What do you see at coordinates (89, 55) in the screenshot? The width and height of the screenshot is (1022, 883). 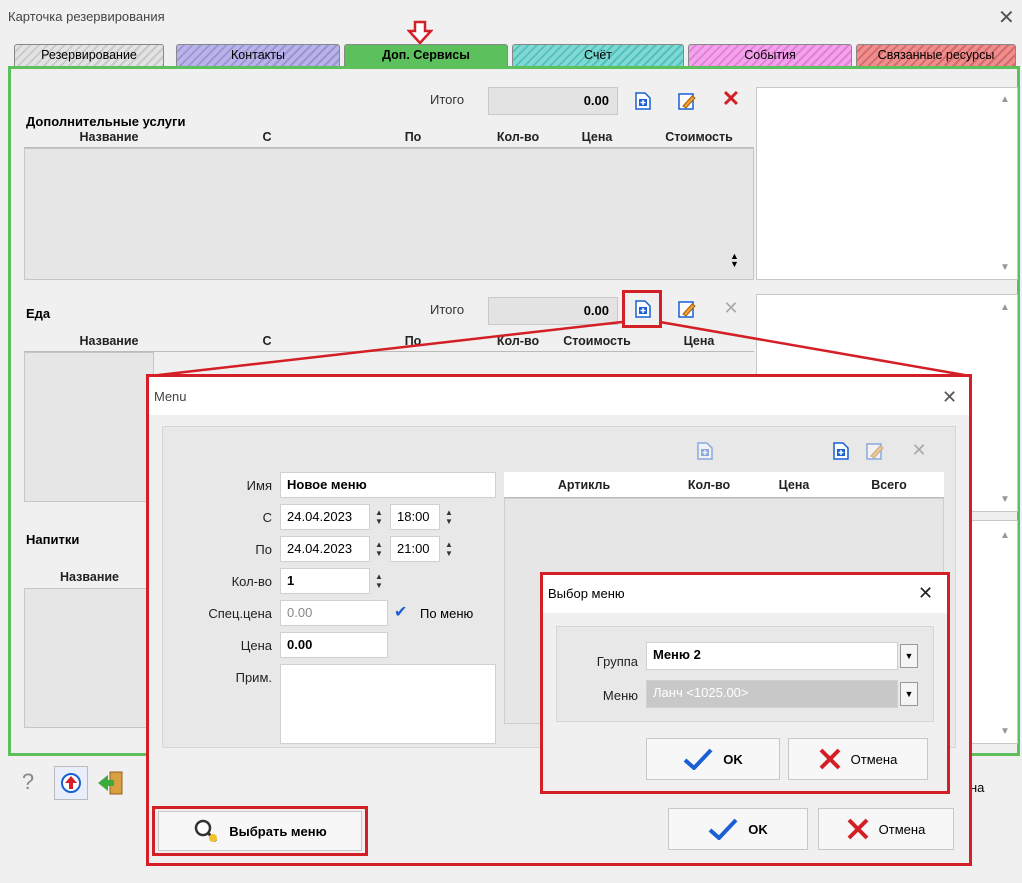 I see `tab-reservation: Резервирование` at bounding box center [89, 55].